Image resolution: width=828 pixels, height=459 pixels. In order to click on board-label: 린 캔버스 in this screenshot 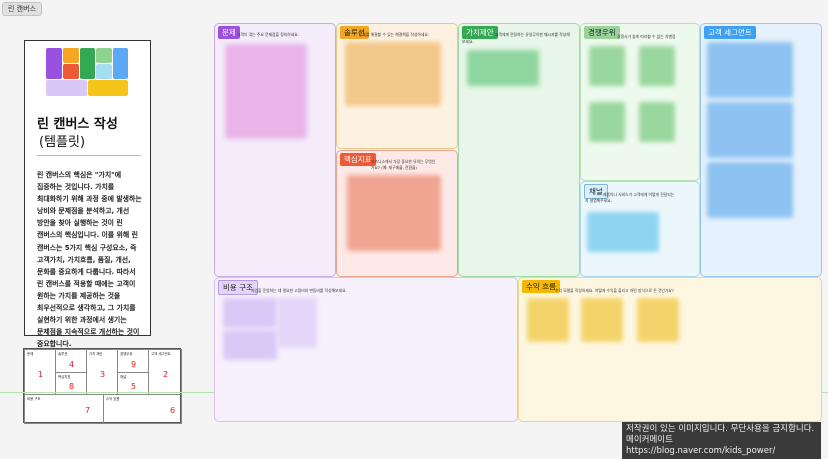, I will do `click(22, 9)`.